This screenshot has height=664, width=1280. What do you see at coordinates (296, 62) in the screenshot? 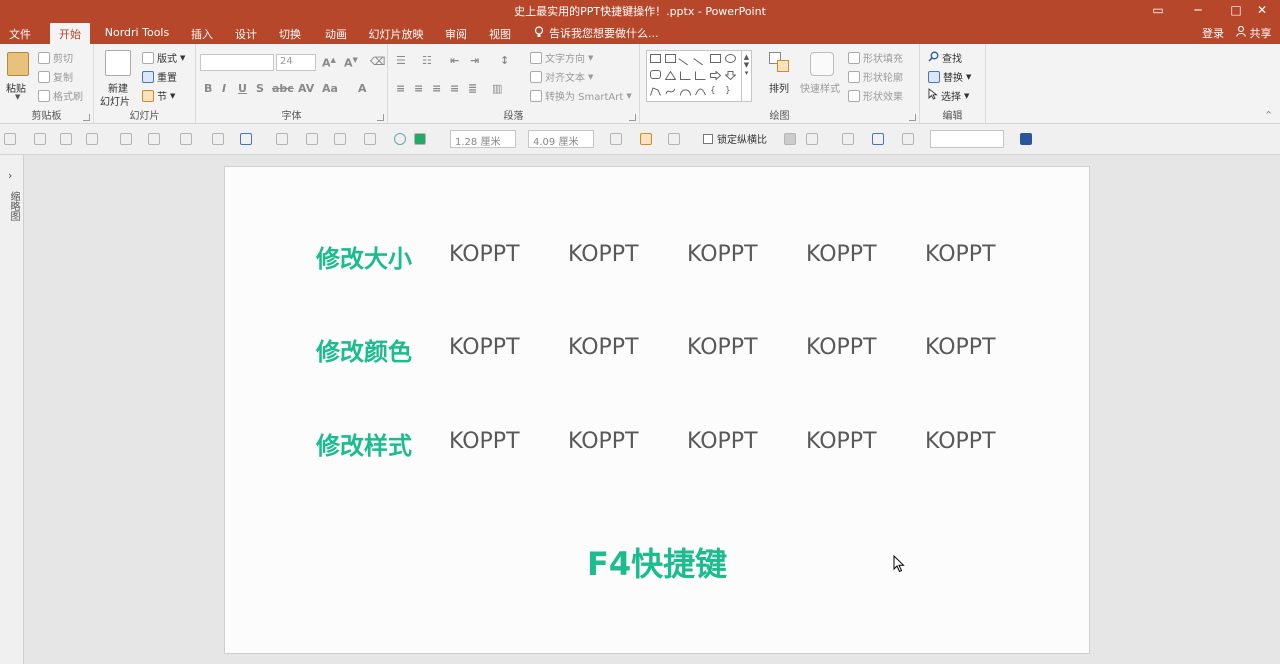
I see `font-size-combo: 24` at bounding box center [296, 62].